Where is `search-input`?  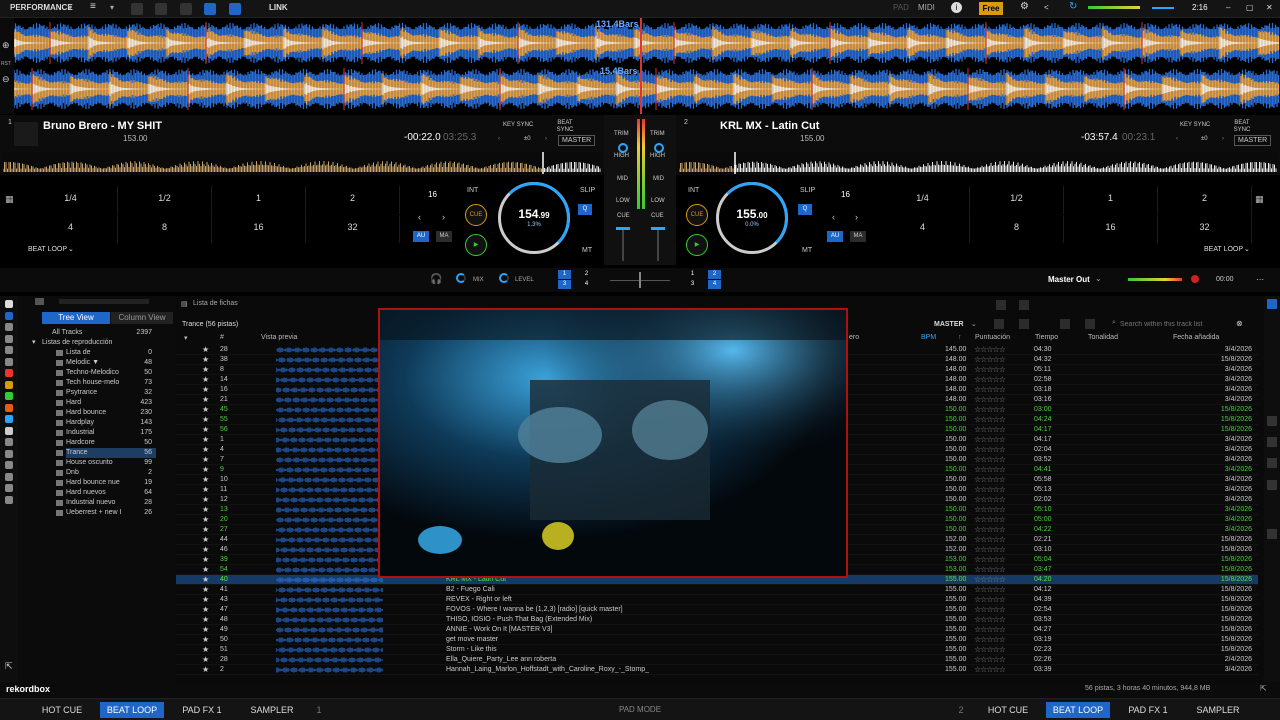 search-input is located at coordinates (1185, 324).